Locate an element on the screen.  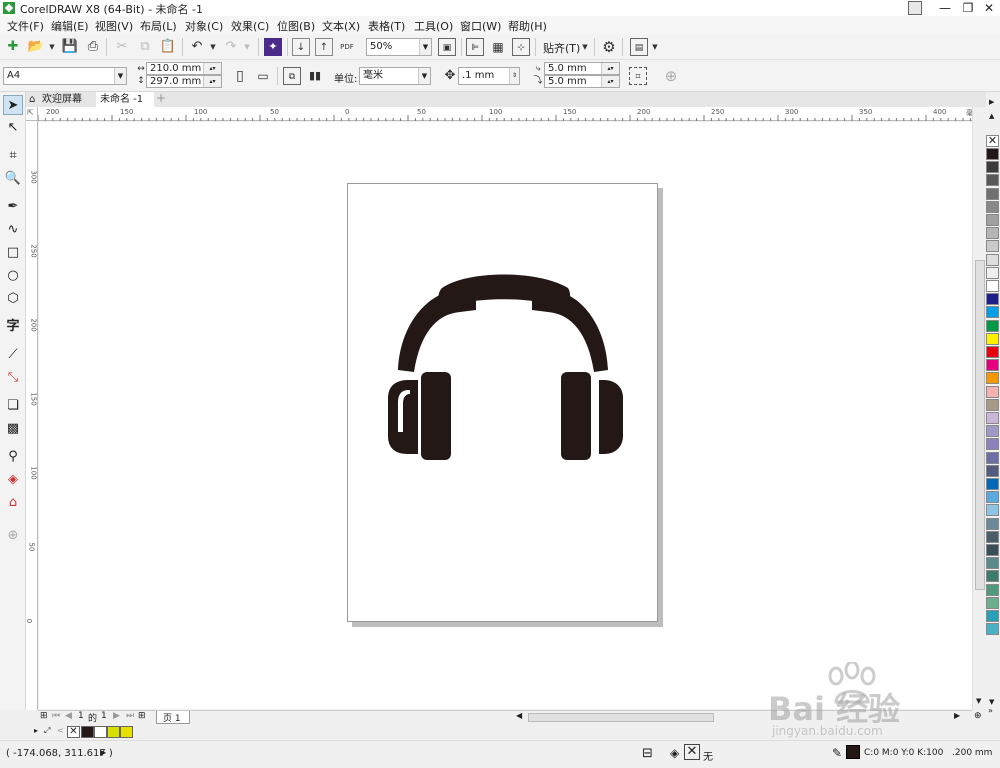
page-width-input: 210.0 mm ▴▾ is located at coordinates (184, 68).